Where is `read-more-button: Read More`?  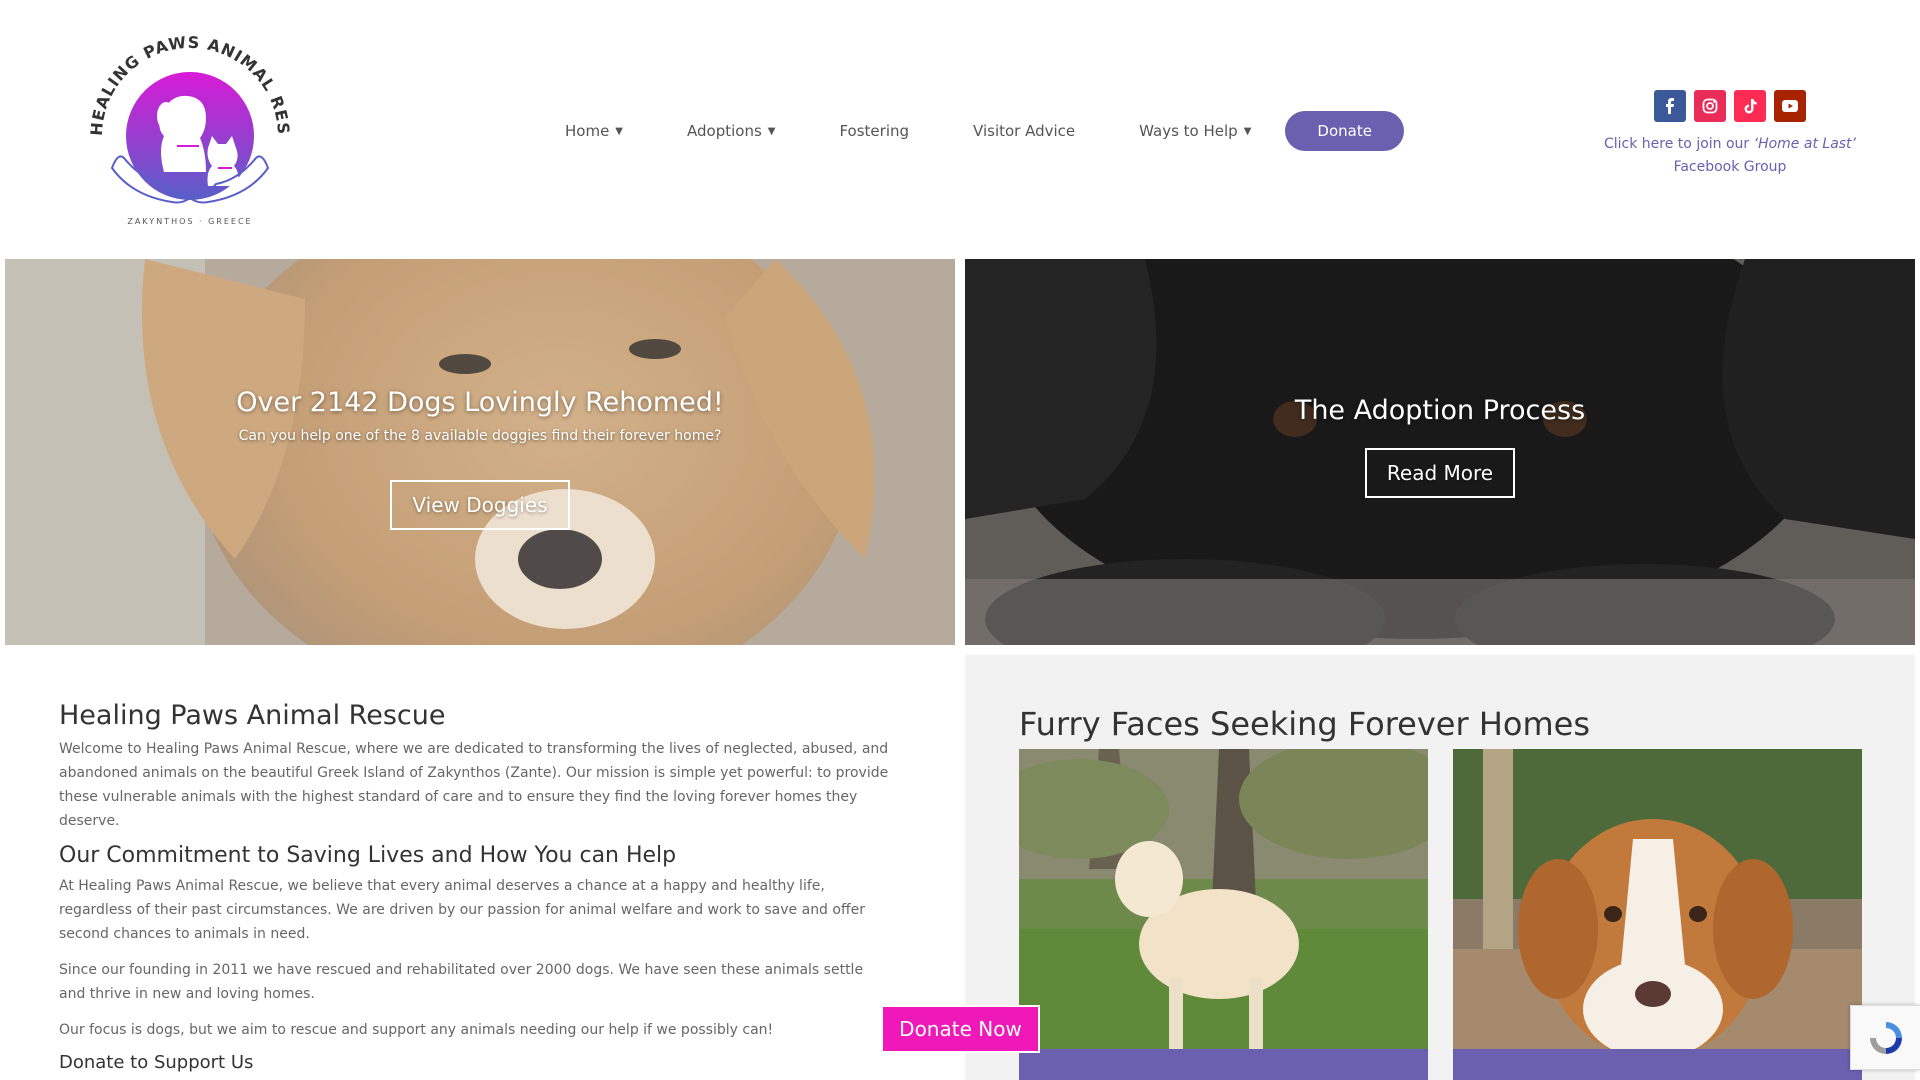 read-more-button: Read More is located at coordinates (1440, 473).